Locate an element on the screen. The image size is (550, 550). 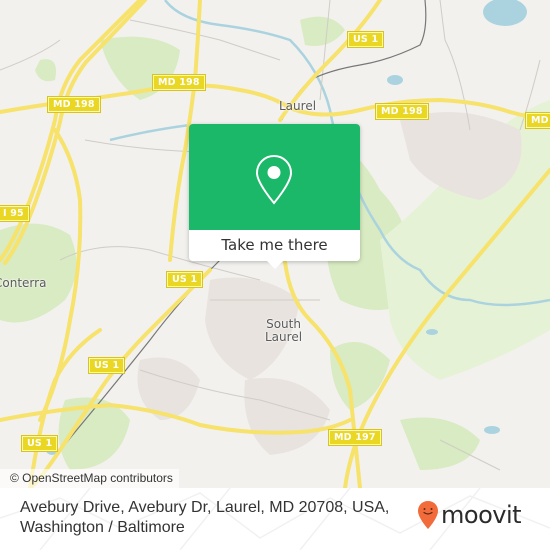
road-shield-md198-west: MD 198 is located at coordinates (74, 104).